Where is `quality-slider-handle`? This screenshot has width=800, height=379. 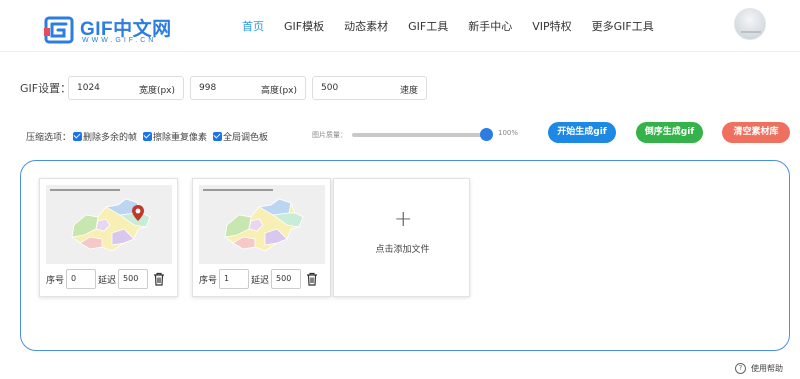 quality-slider-handle is located at coordinates (486, 134).